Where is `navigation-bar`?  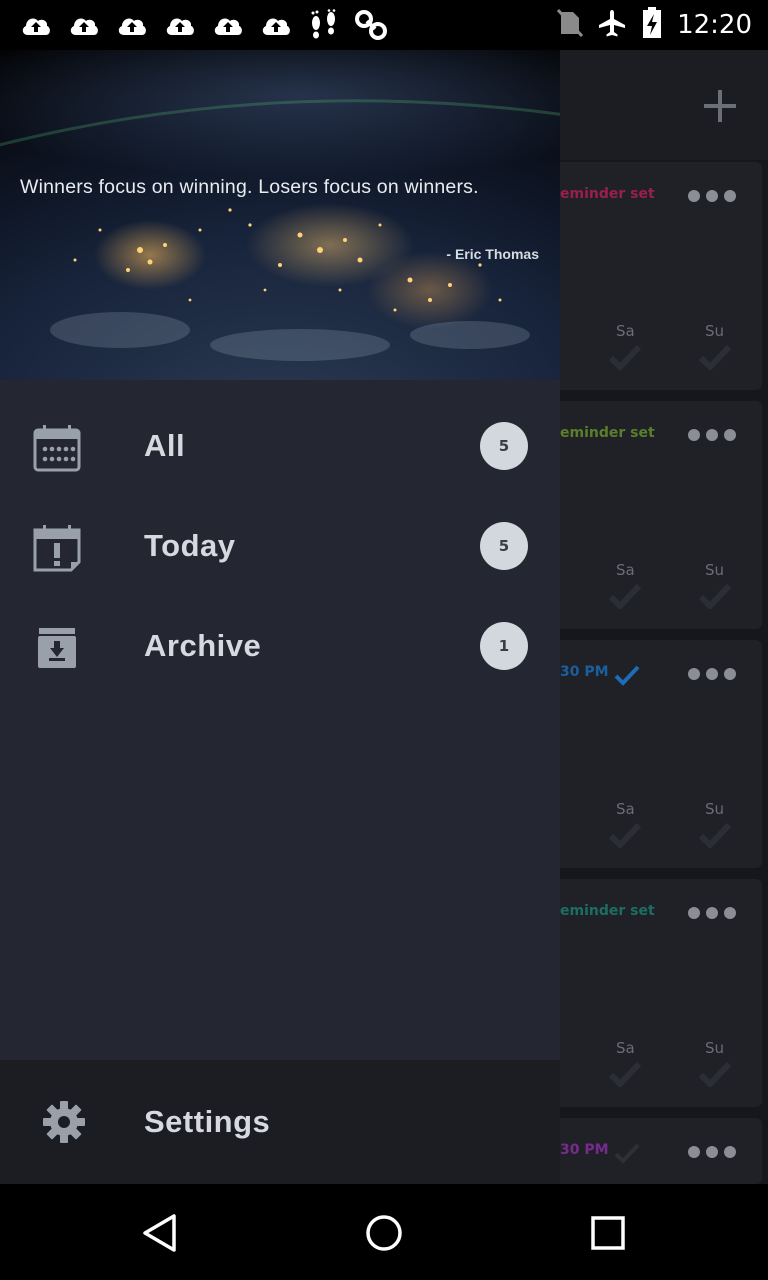
navigation-bar is located at coordinates (384, 1232).